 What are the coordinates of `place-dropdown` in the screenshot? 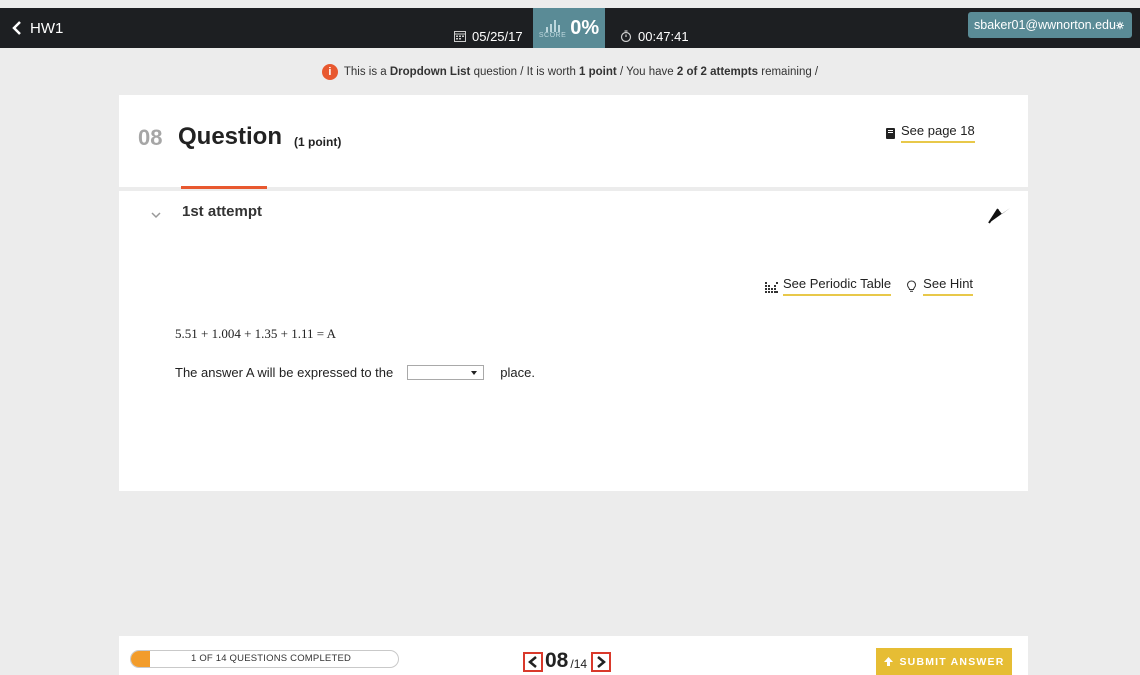 It's located at (446, 372).